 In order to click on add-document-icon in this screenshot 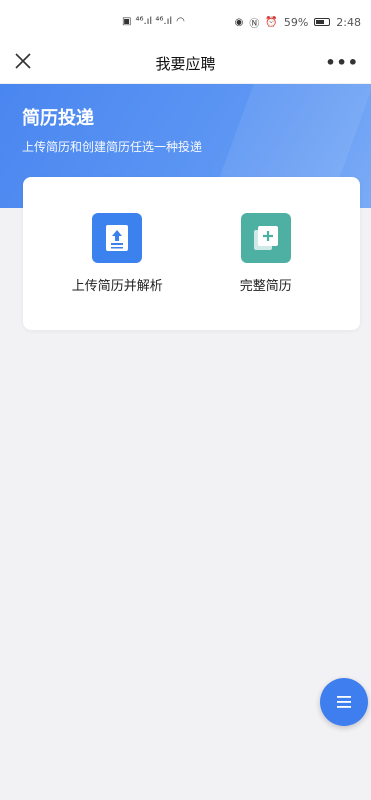, I will do `click(265, 238)`.